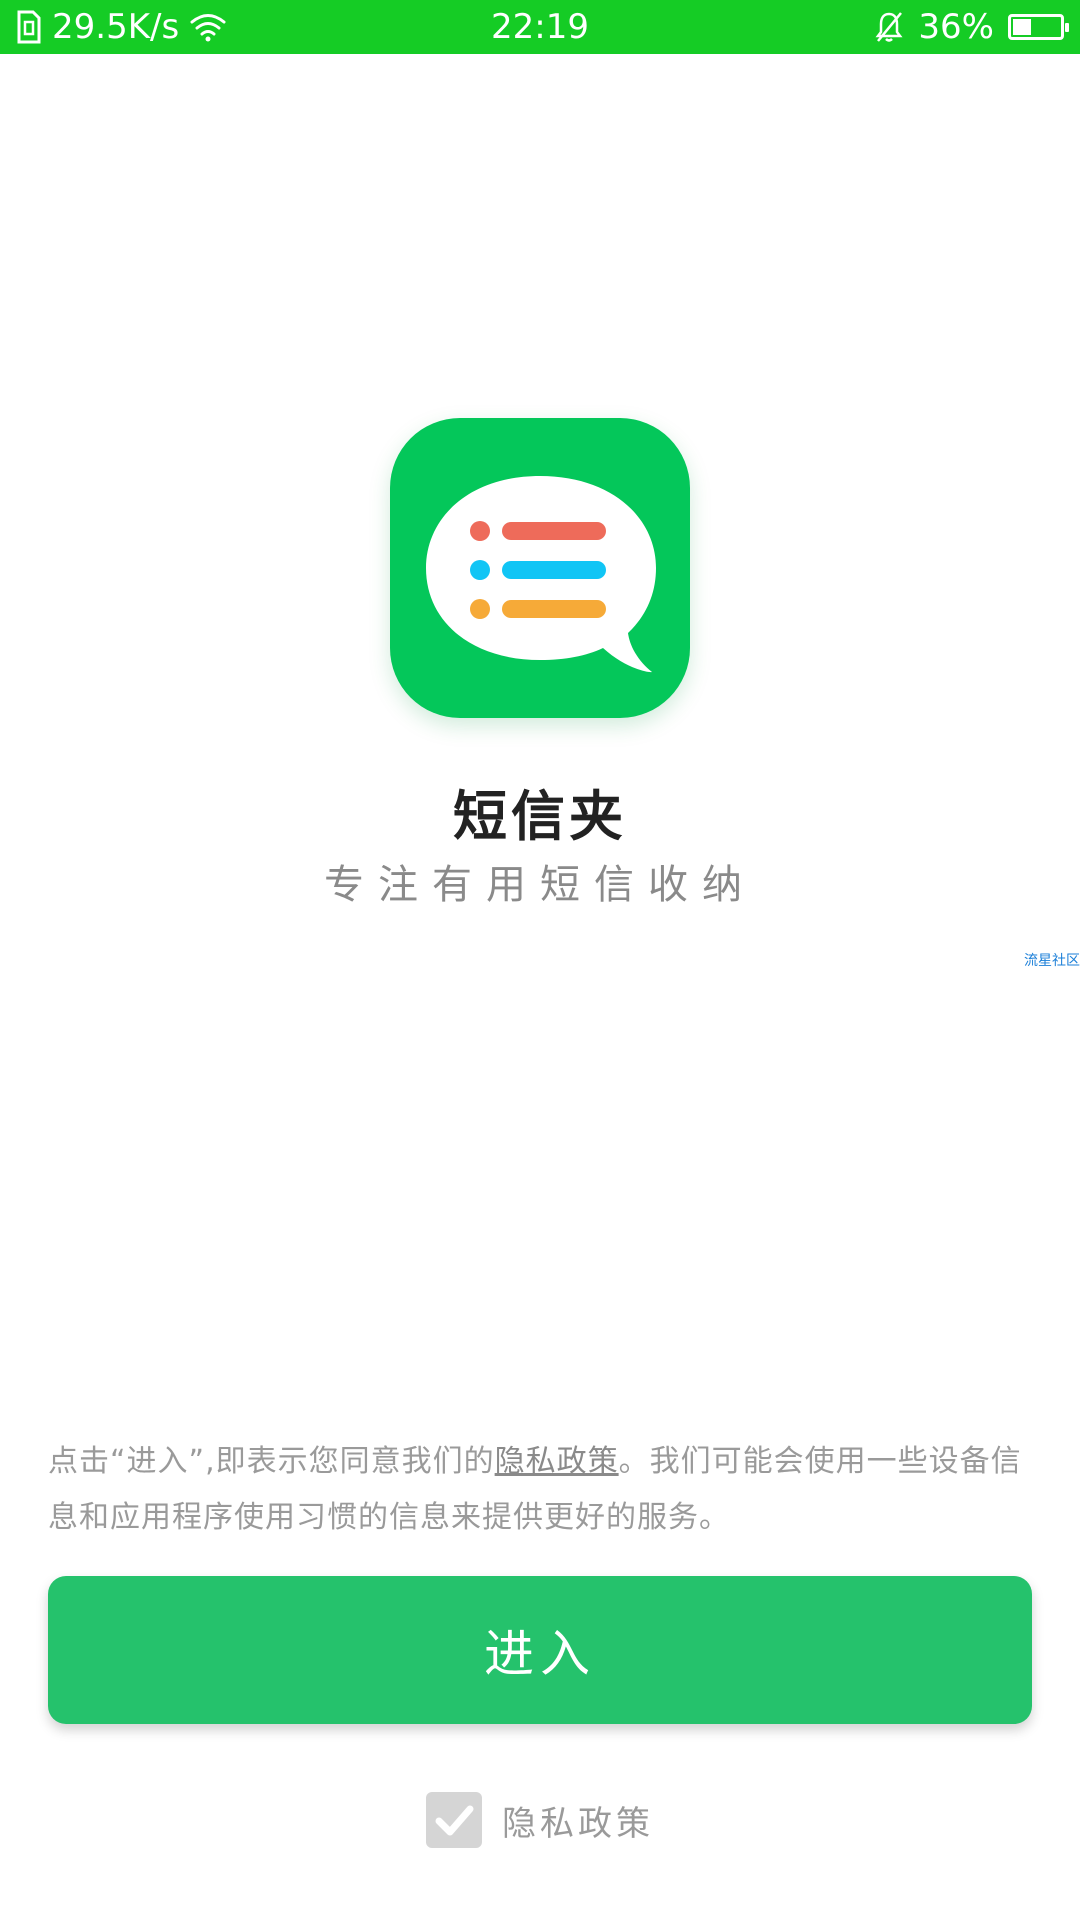 The image size is (1080, 1920). I want to click on privacy-agreement-row: 隐私政策, so click(540, 1820).